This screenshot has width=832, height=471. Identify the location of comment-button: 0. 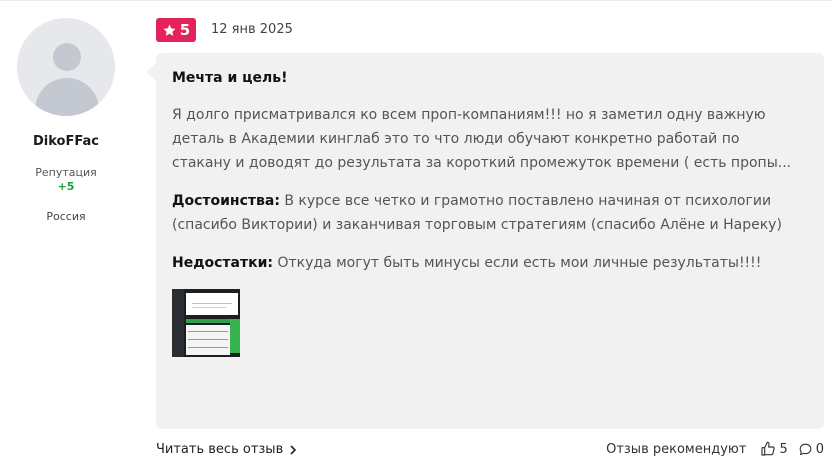
(811, 449).